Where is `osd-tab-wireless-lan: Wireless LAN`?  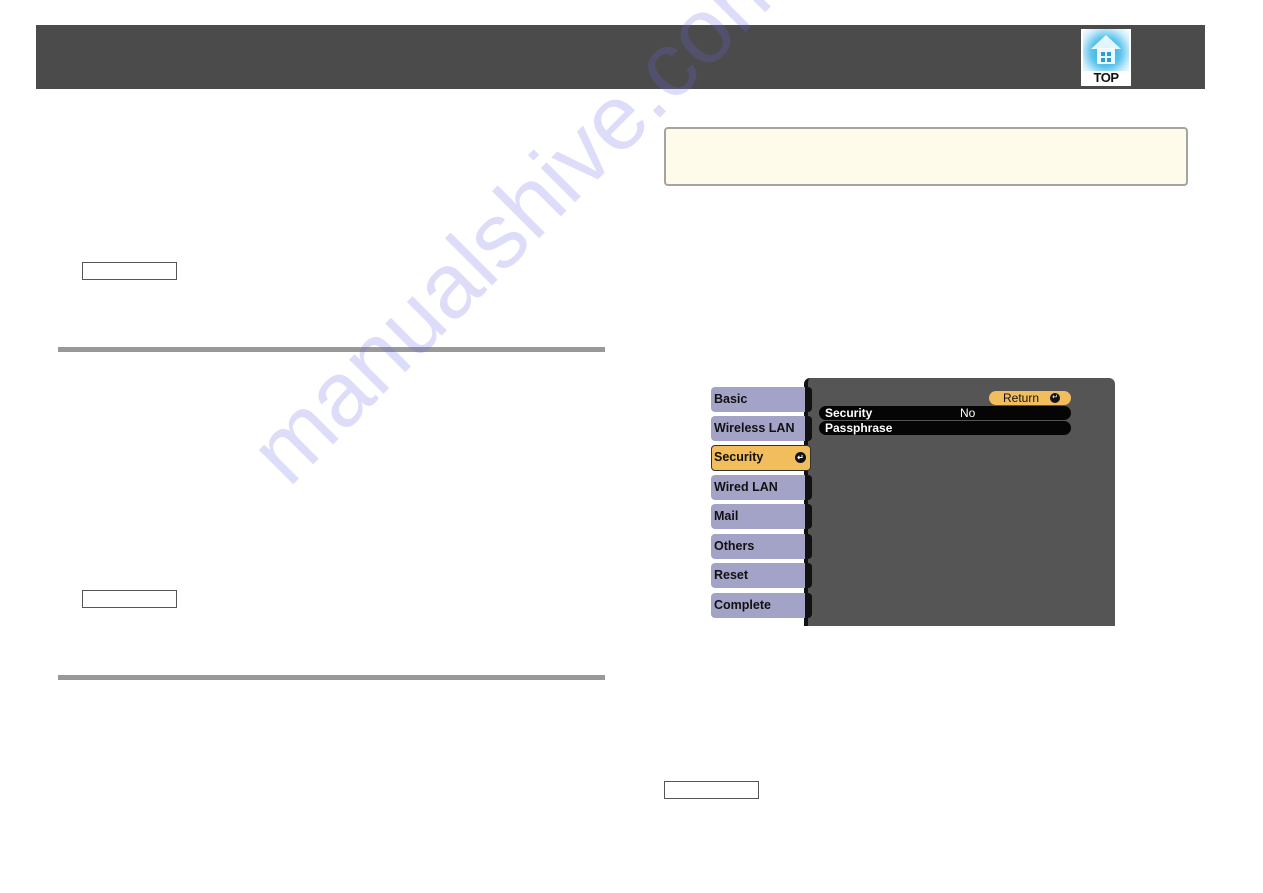
osd-tab-wireless-lan: Wireless LAN is located at coordinates (758, 428).